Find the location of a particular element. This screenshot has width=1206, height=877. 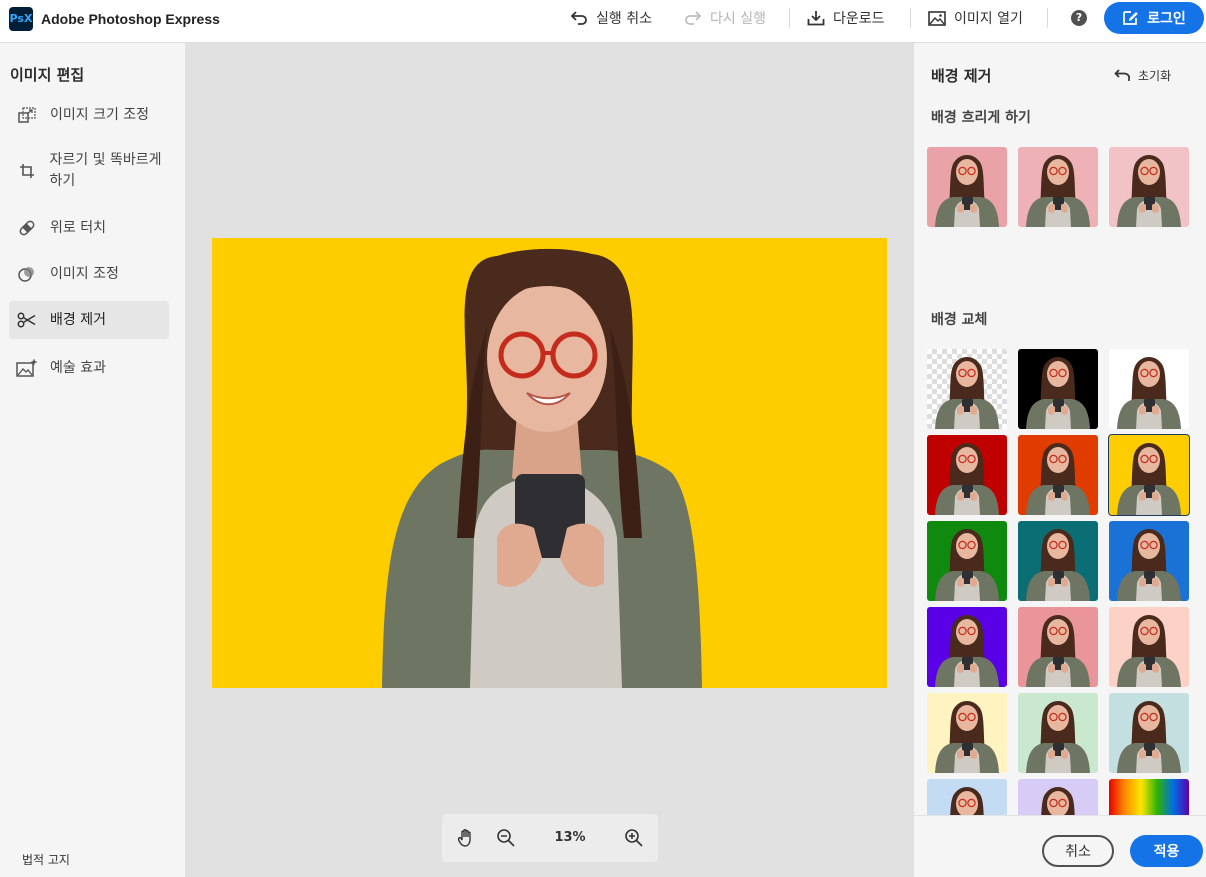

undo-button: 실행 취소 is located at coordinates (611, 18).